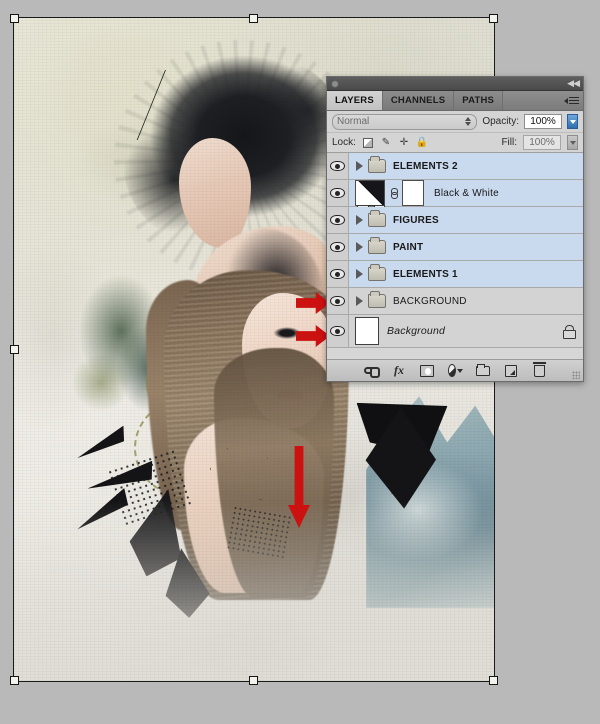  I want to click on transform-handle-bottom-right, so click(493, 680).